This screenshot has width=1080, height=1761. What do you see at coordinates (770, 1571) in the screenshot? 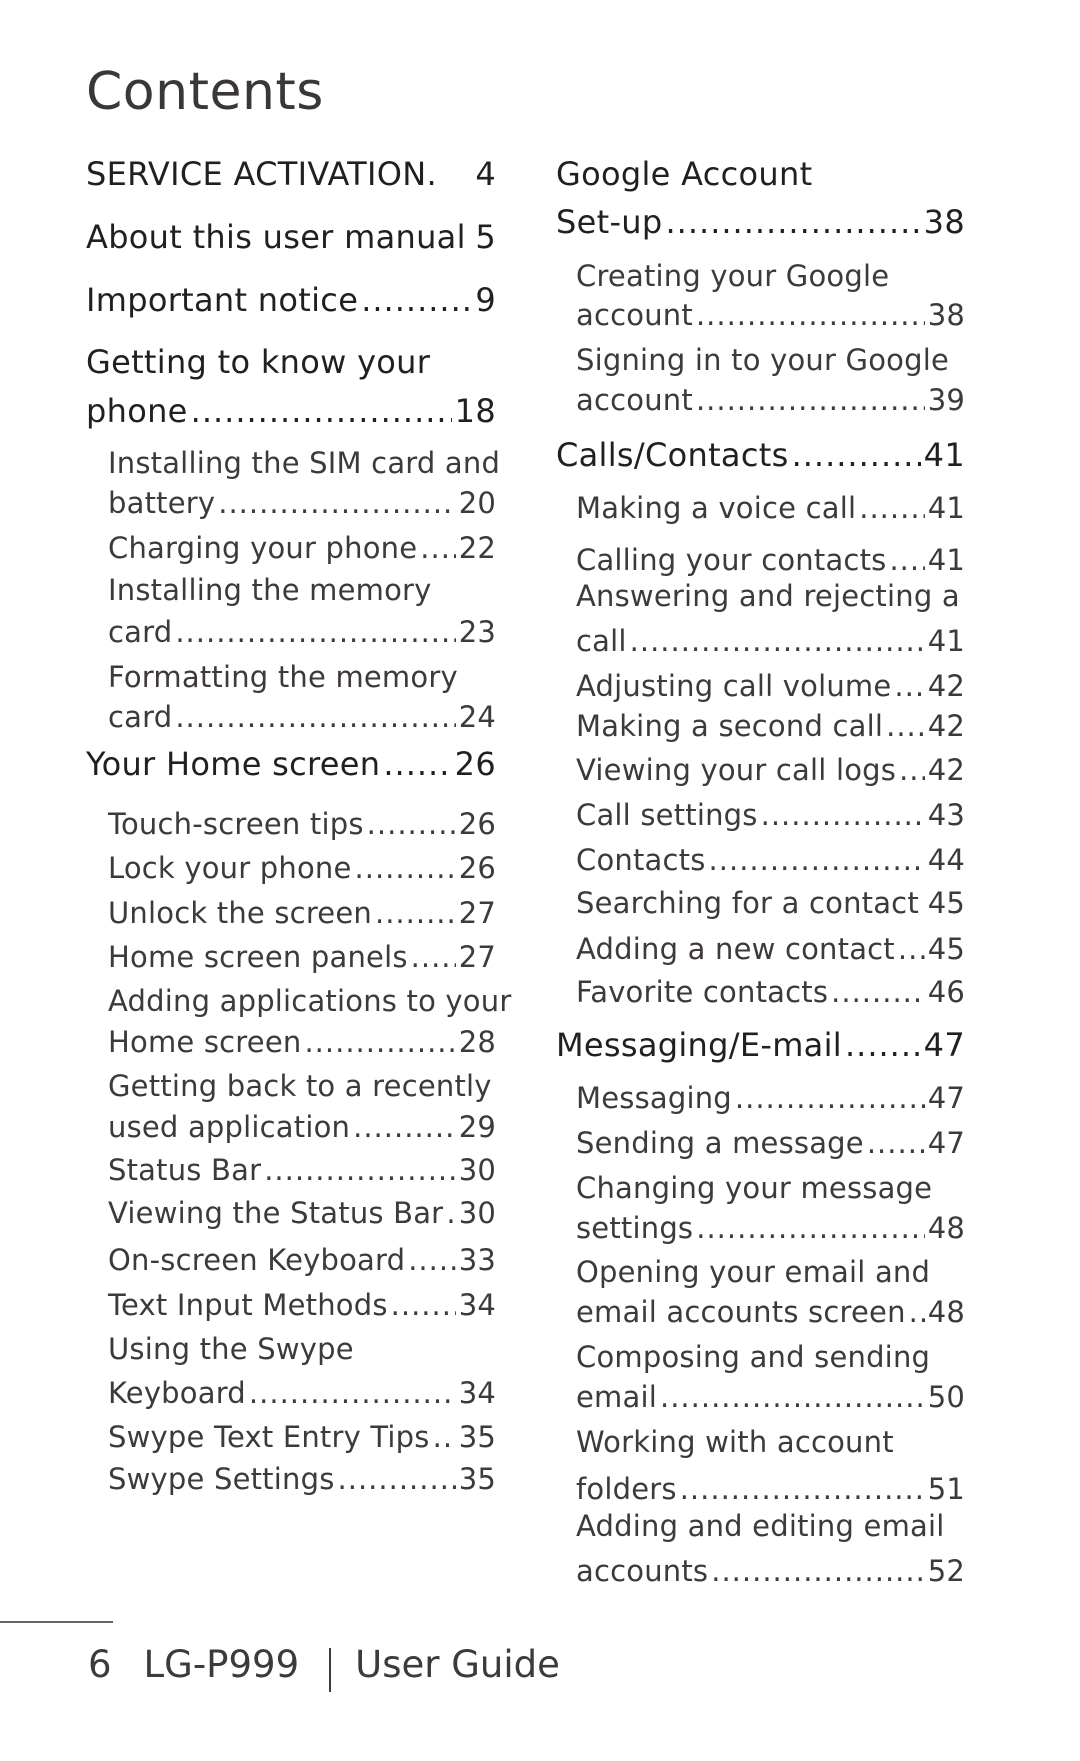
I see `toc-entry: accounts 52` at bounding box center [770, 1571].